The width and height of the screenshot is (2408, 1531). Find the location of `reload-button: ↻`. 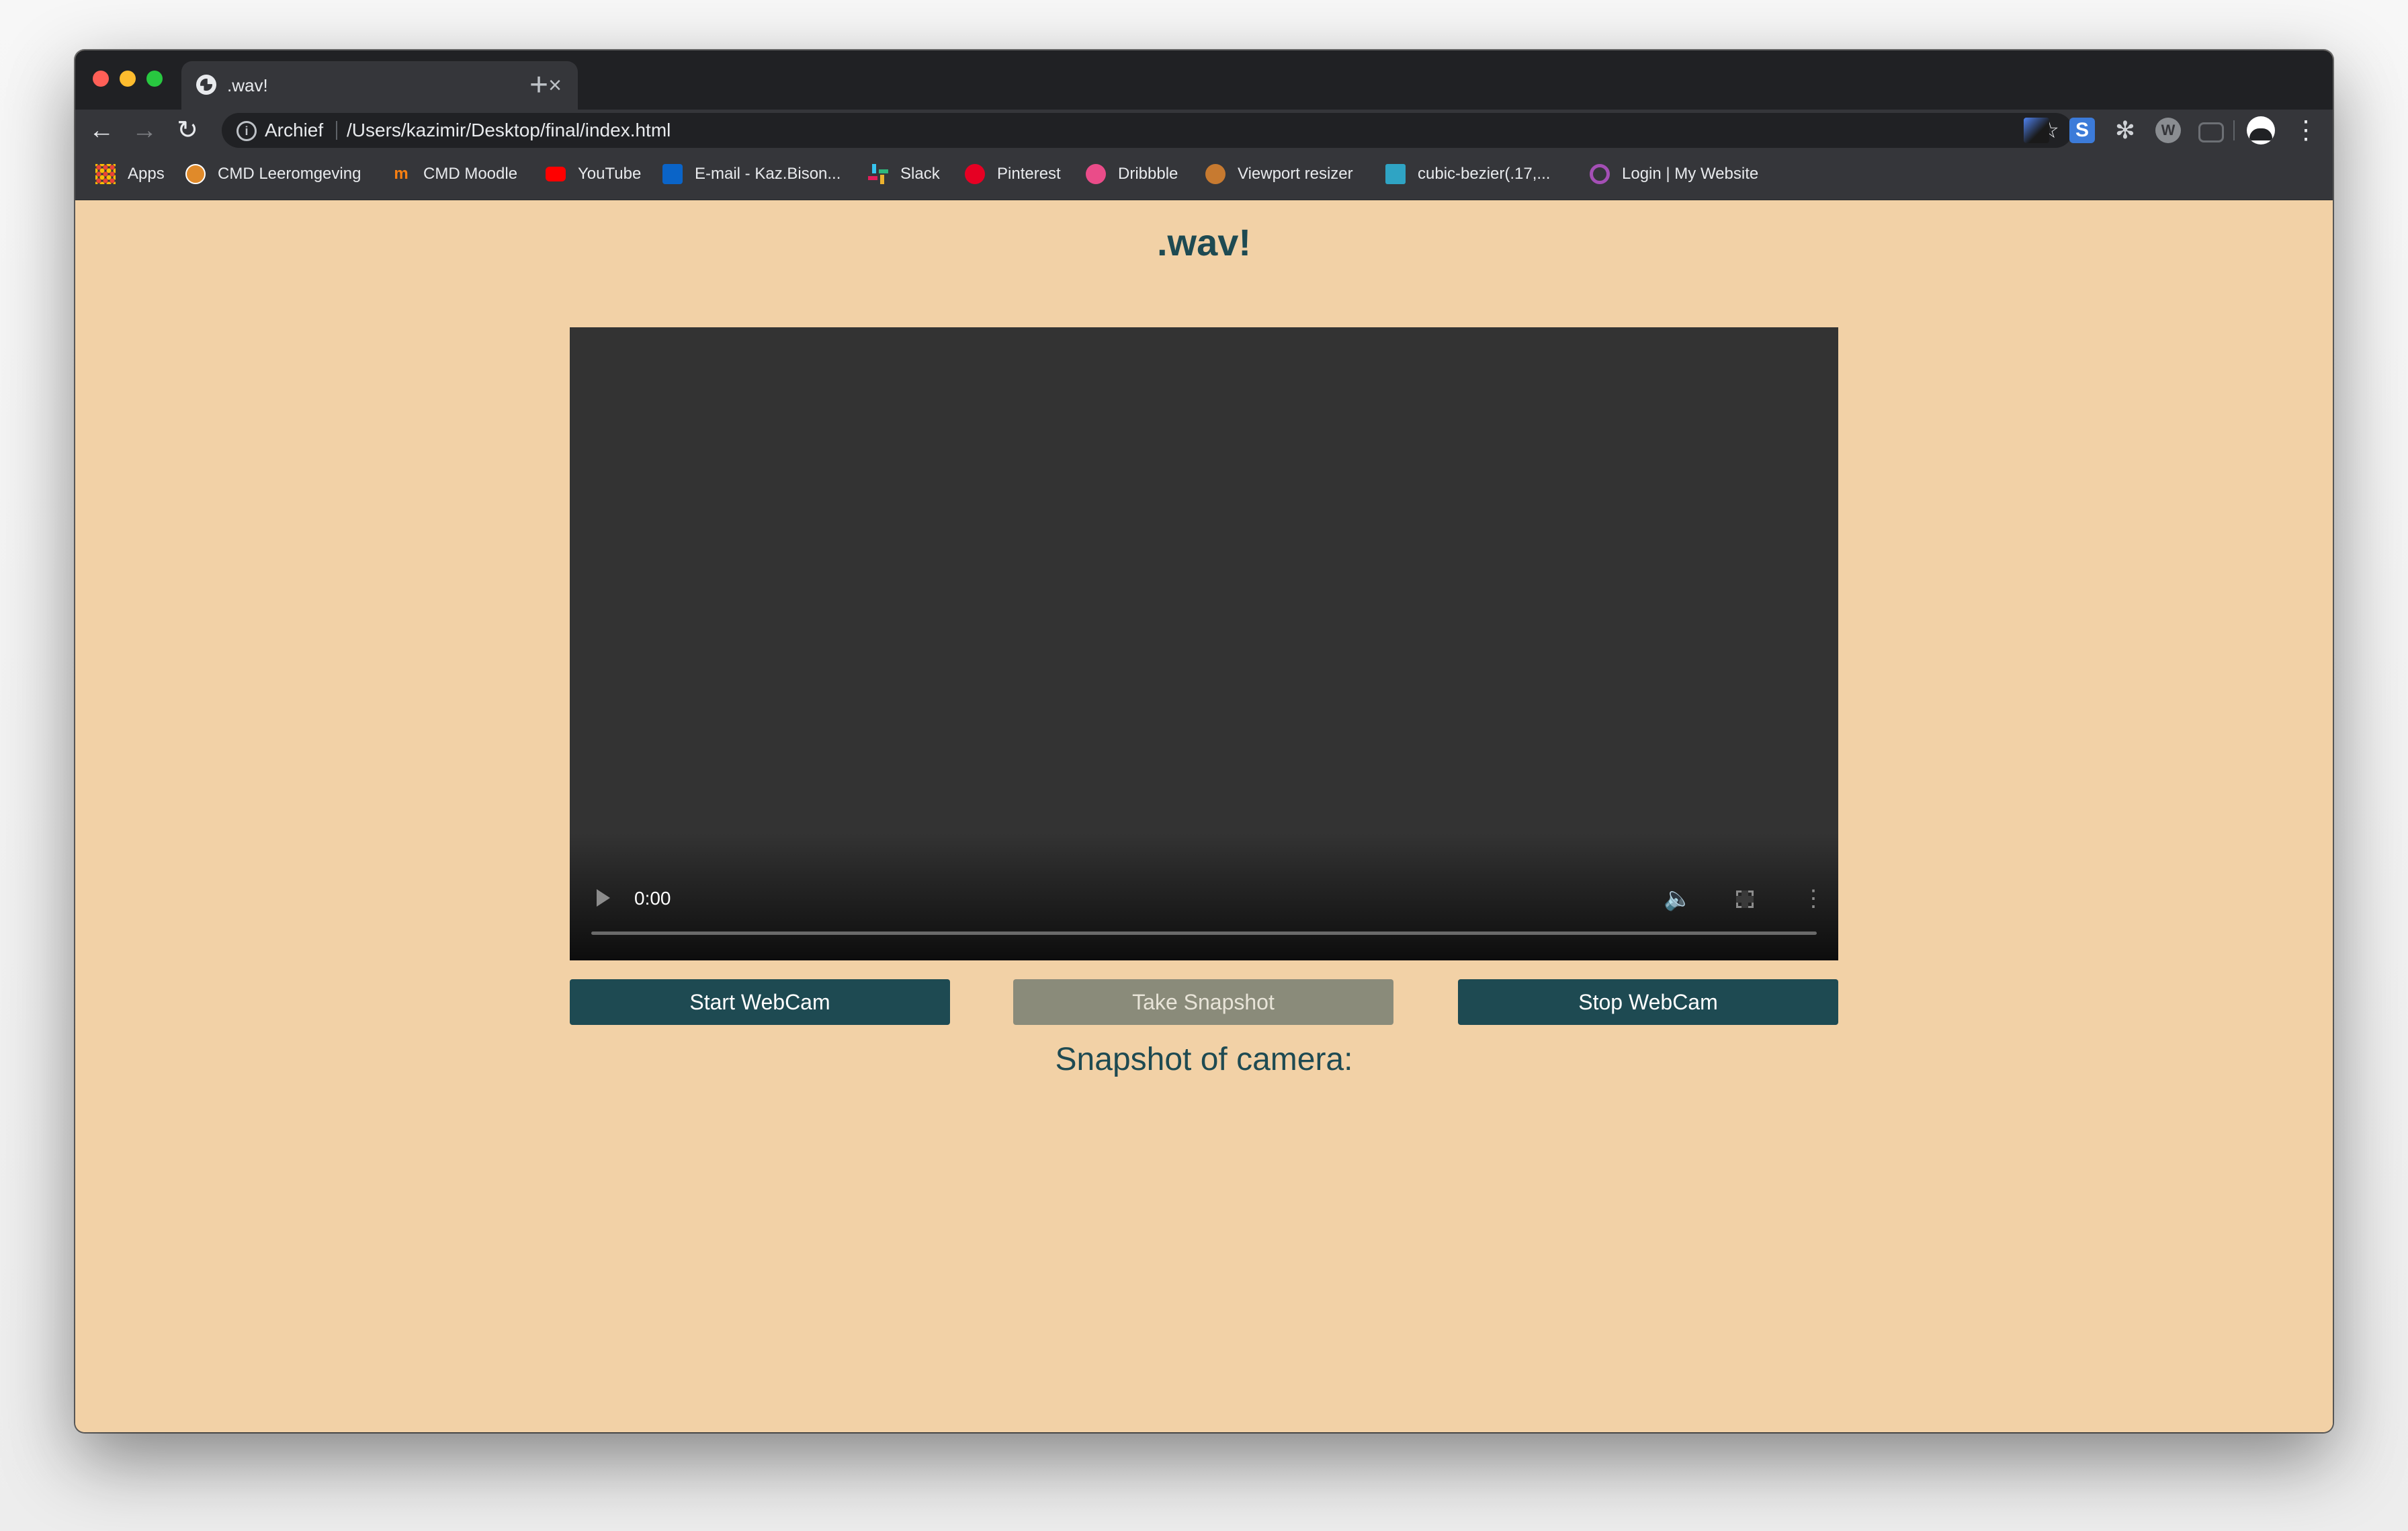

reload-button: ↻ is located at coordinates (187, 130).